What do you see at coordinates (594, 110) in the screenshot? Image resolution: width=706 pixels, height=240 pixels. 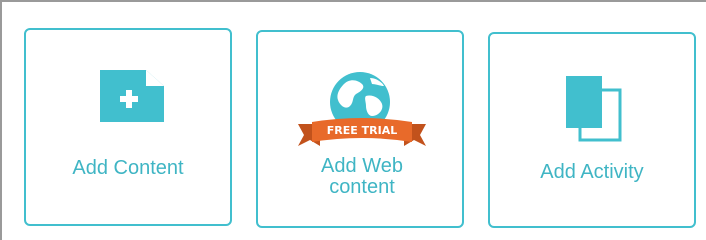 I see `activity-pages-icon` at bounding box center [594, 110].